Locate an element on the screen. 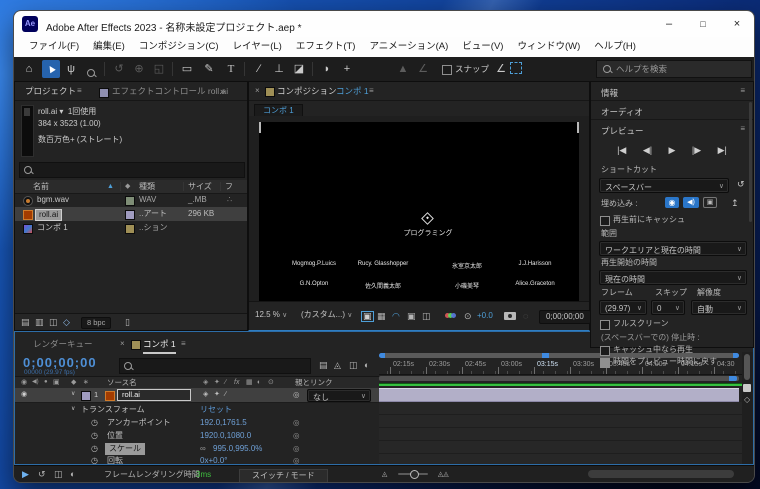  rotation-value: 0x+0.0° is located at coordinates (213, 461).